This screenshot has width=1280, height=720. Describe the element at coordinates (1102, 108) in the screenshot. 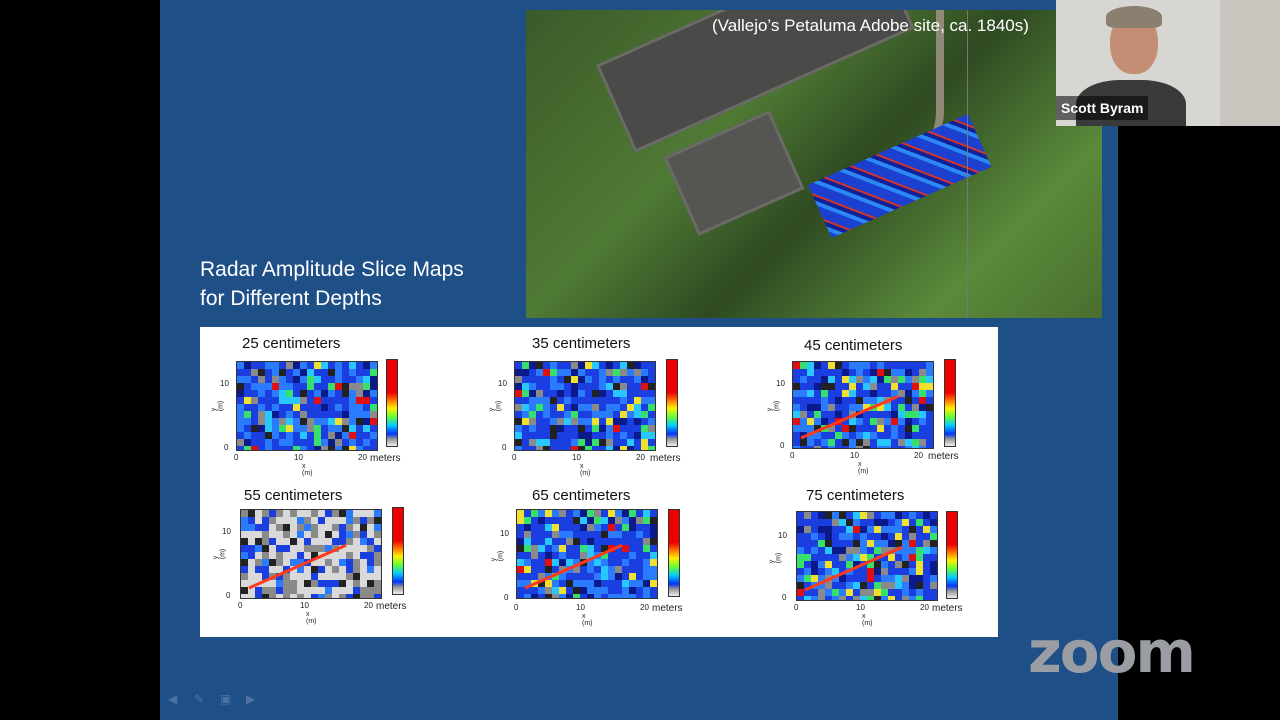

I see `participant-name: Scott Byram` at that location.